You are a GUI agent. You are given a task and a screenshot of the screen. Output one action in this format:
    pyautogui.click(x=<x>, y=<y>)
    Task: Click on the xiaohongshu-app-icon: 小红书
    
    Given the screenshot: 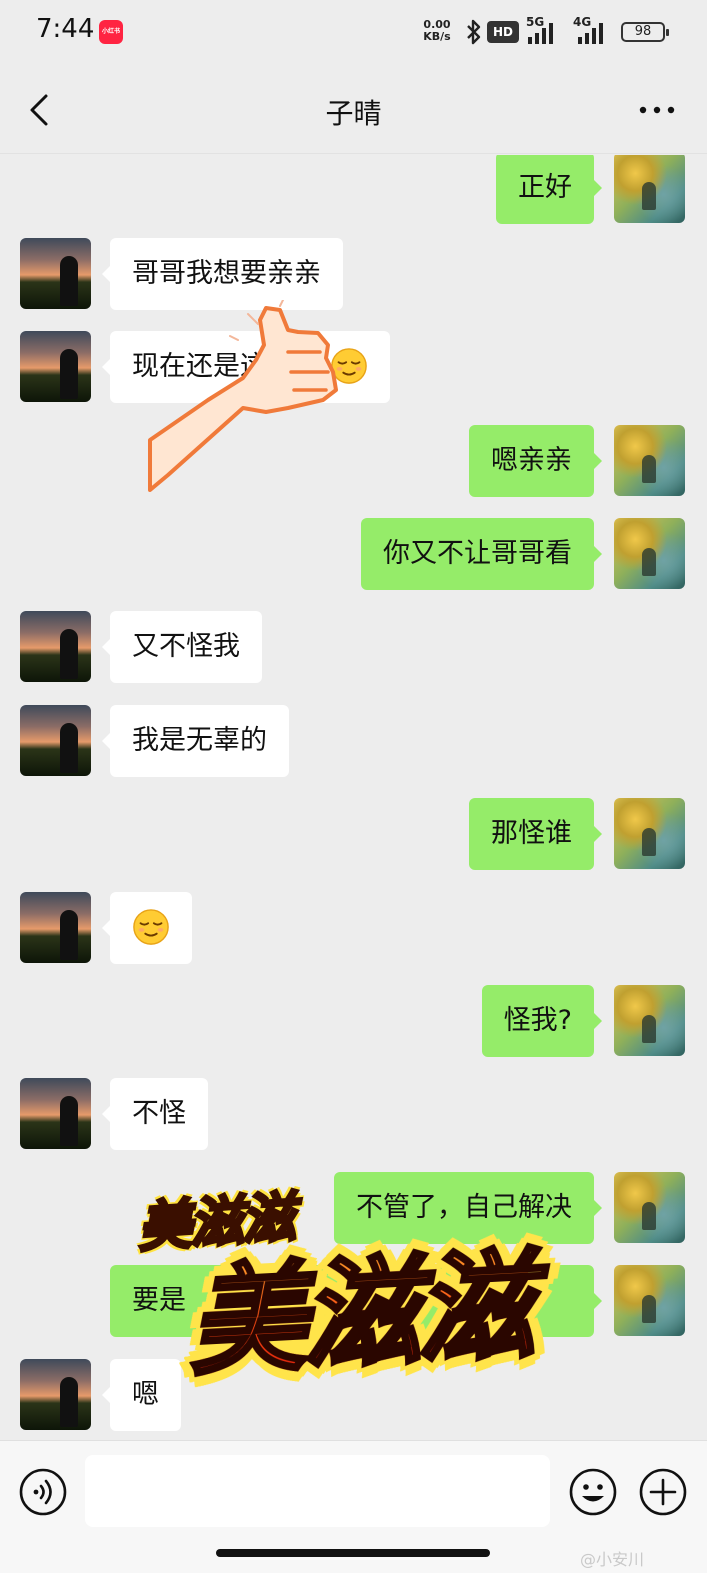 What is the action you would take?
    pyautogui.click(x=111, y=32)
    